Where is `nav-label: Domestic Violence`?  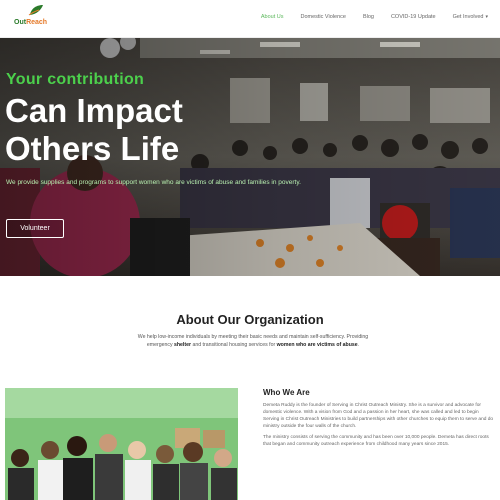
nav-label: Domestic Violence is located at coordinates (323, 17).